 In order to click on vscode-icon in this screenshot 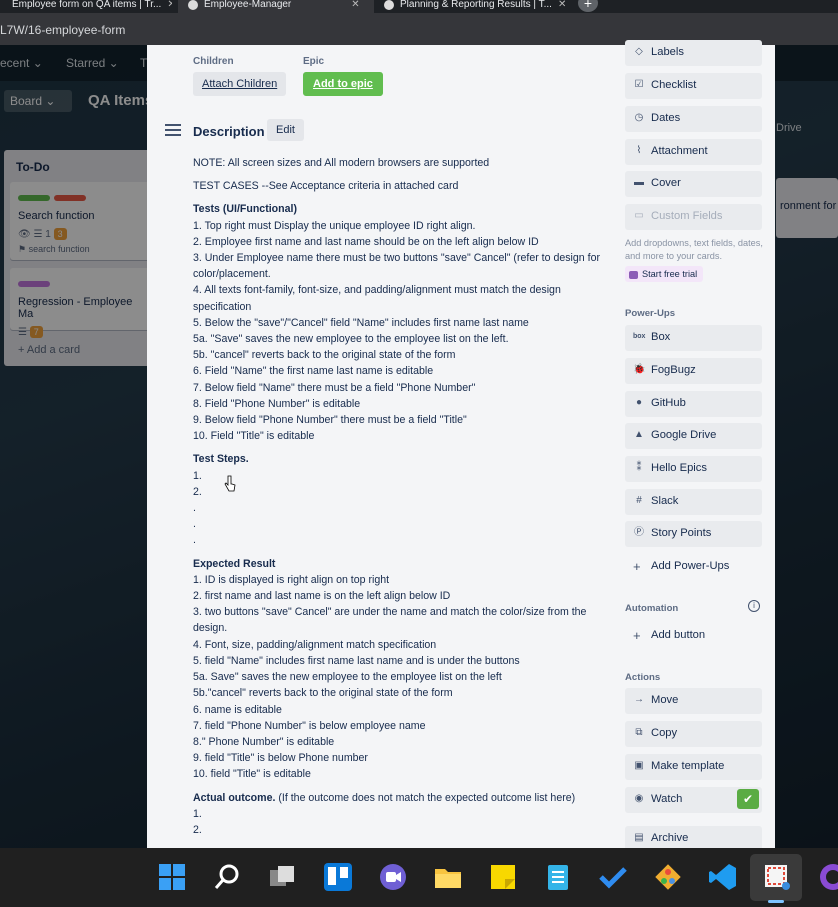, I will do `click(723, 877)`.